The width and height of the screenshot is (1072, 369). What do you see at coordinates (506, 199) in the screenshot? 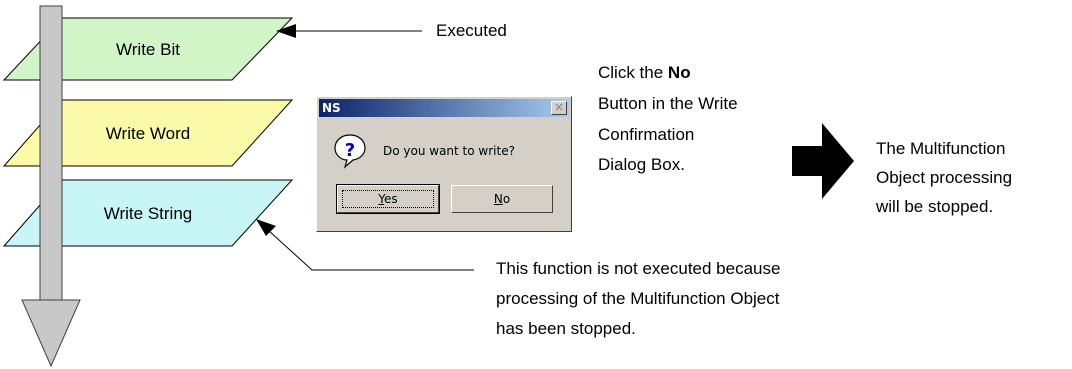
I see `no-label-rest: o` at bounding box center [506, 199].